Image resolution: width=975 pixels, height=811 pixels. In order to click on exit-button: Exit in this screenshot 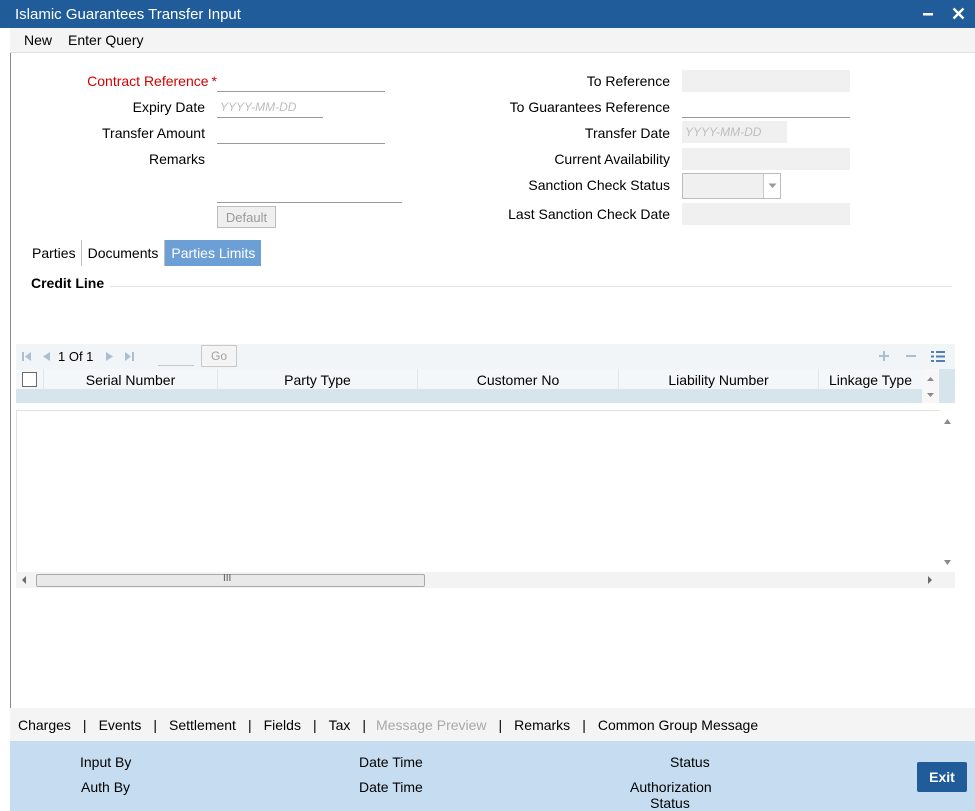, I will do `click(942, 777)`.